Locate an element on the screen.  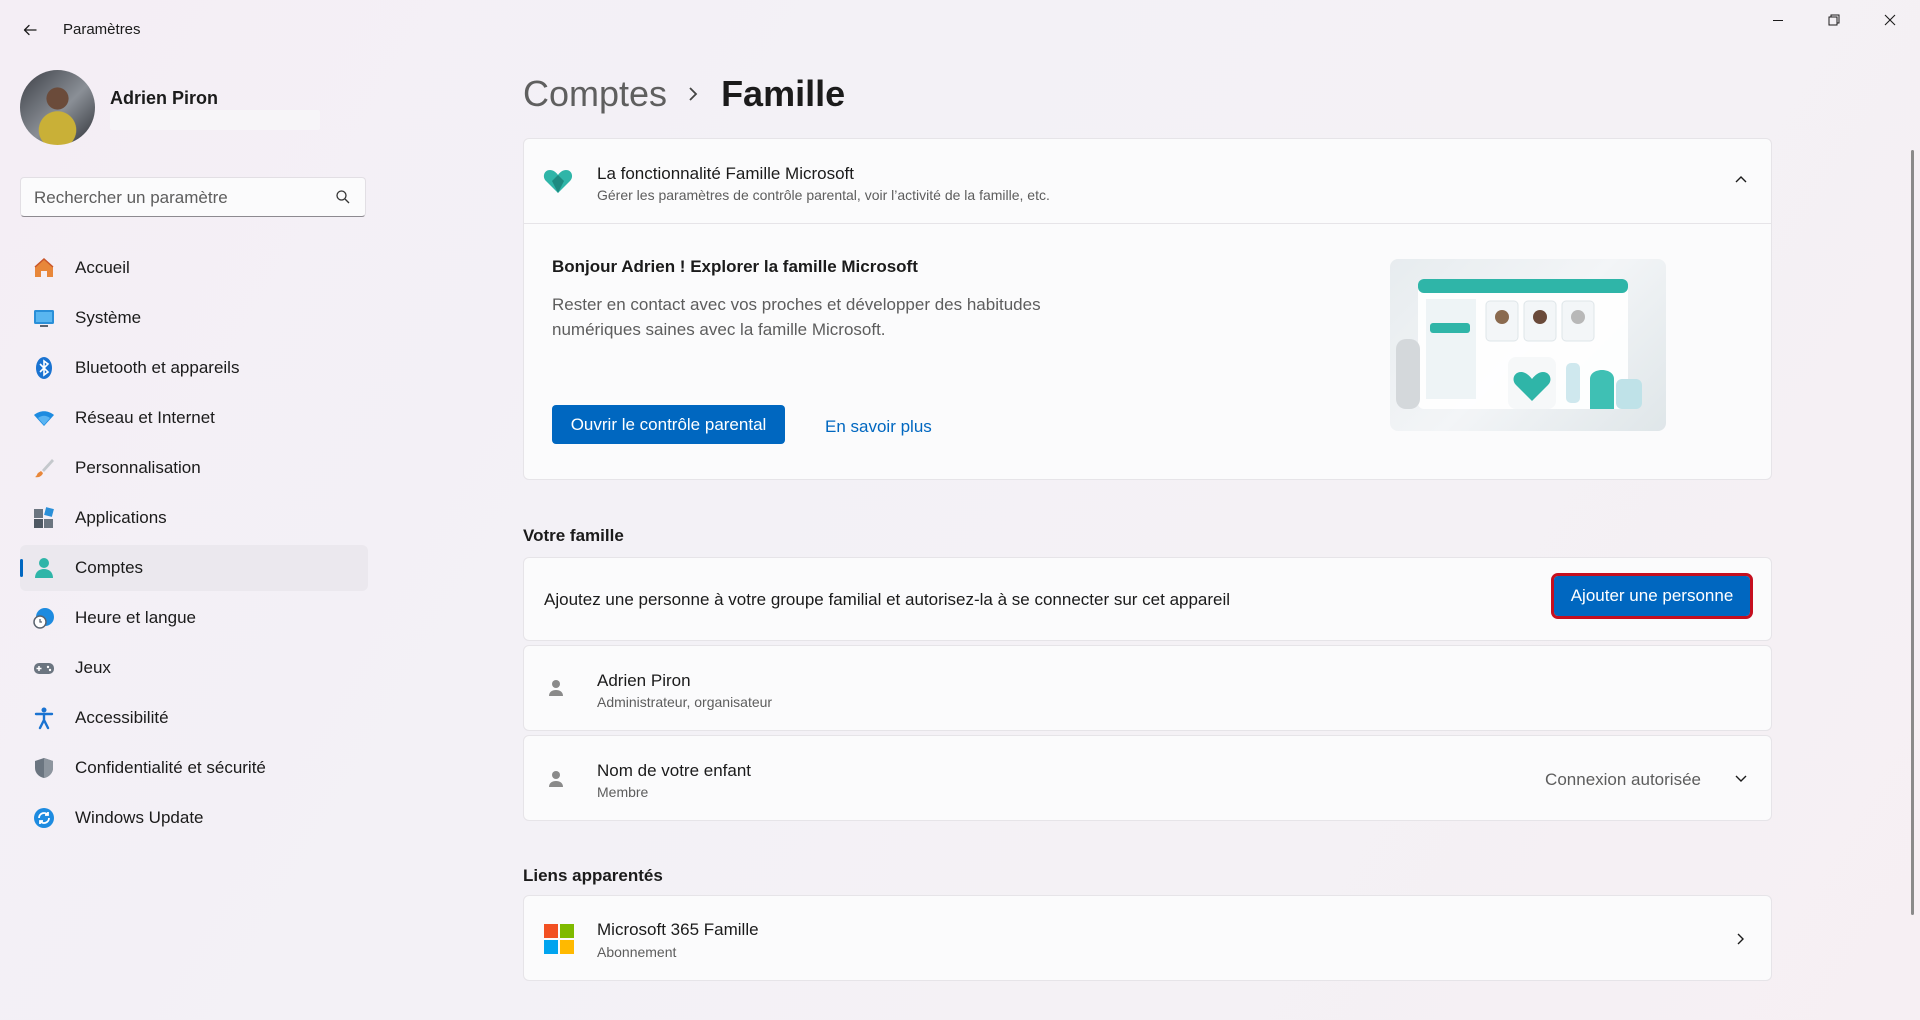
sidebar-item-label: Accueil is located at coordinates (102, 267).